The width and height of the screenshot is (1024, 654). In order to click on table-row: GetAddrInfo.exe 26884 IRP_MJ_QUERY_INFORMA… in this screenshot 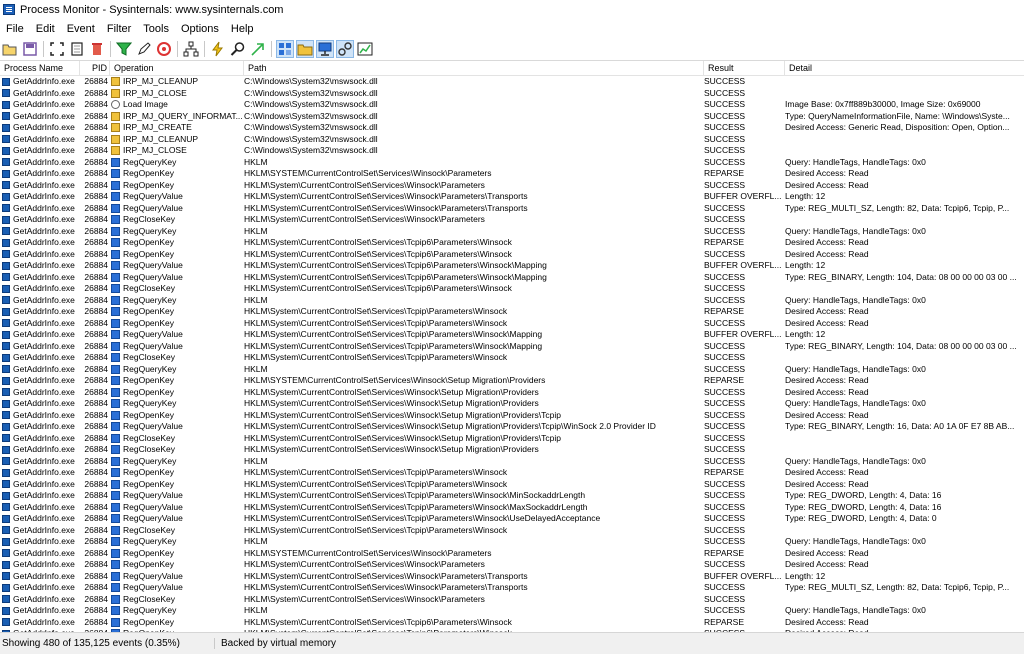, I will do `click(512, 117)`.